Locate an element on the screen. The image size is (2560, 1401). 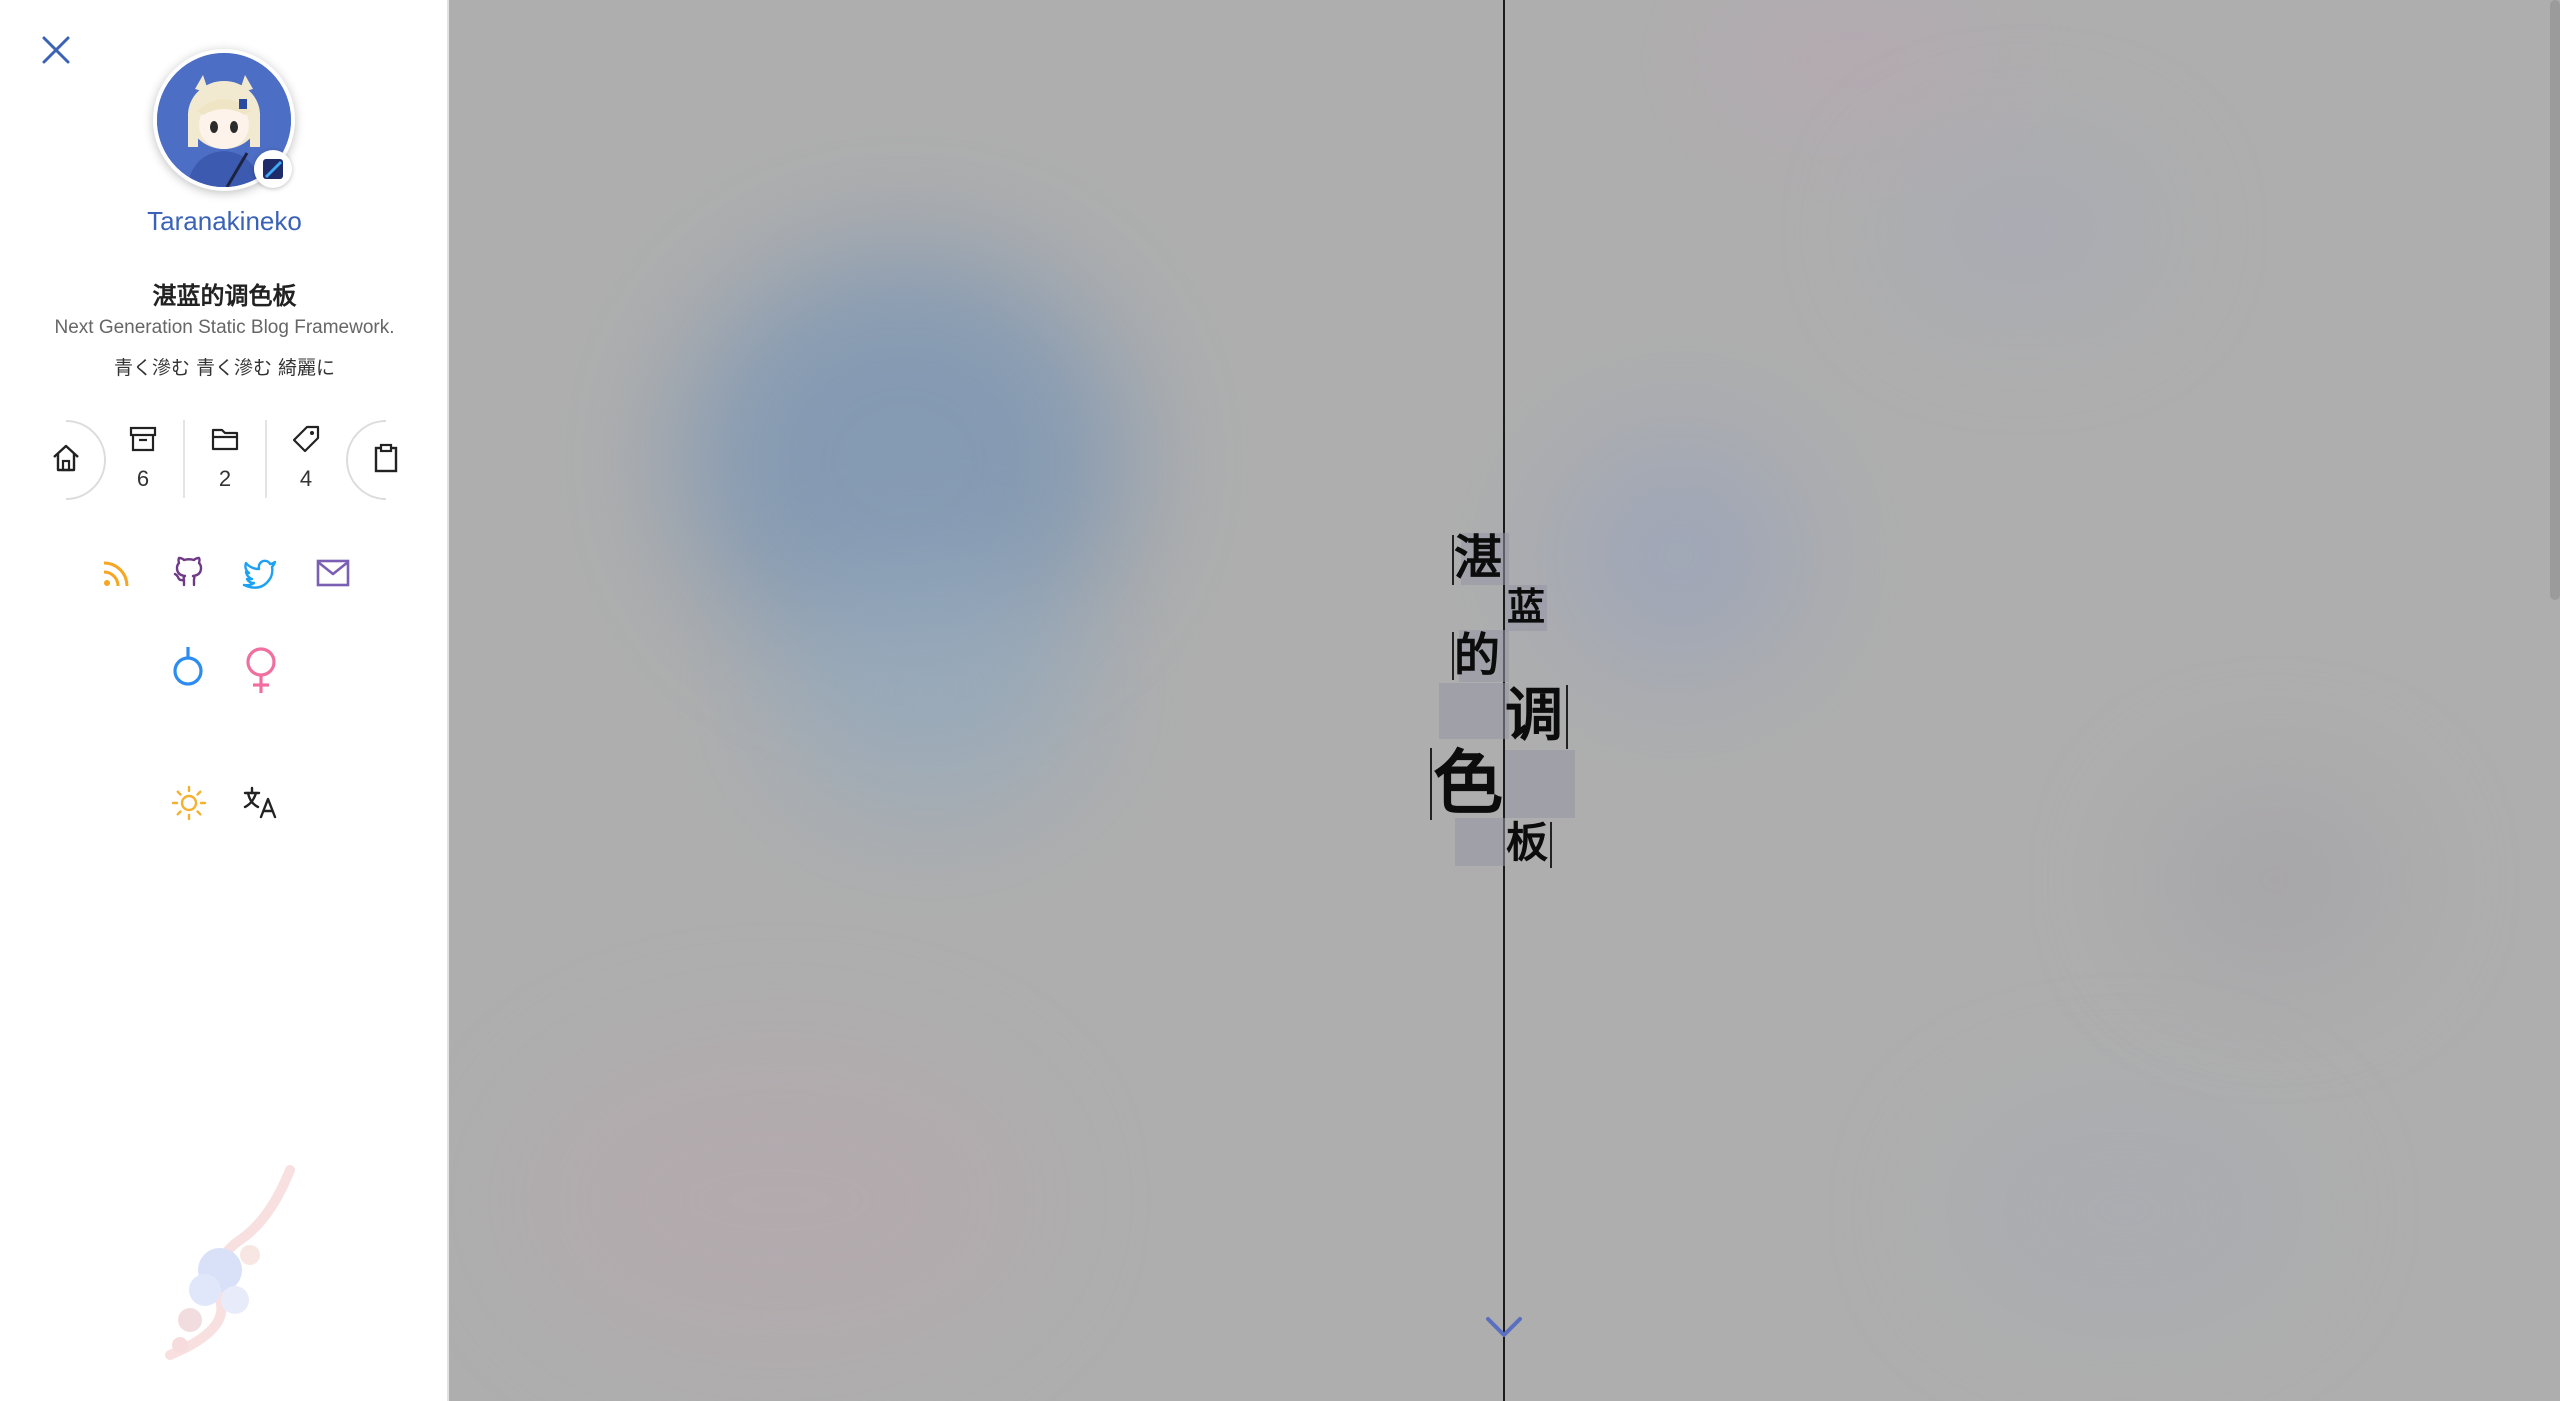
clipboard-button is located at coordinates (386, 460).